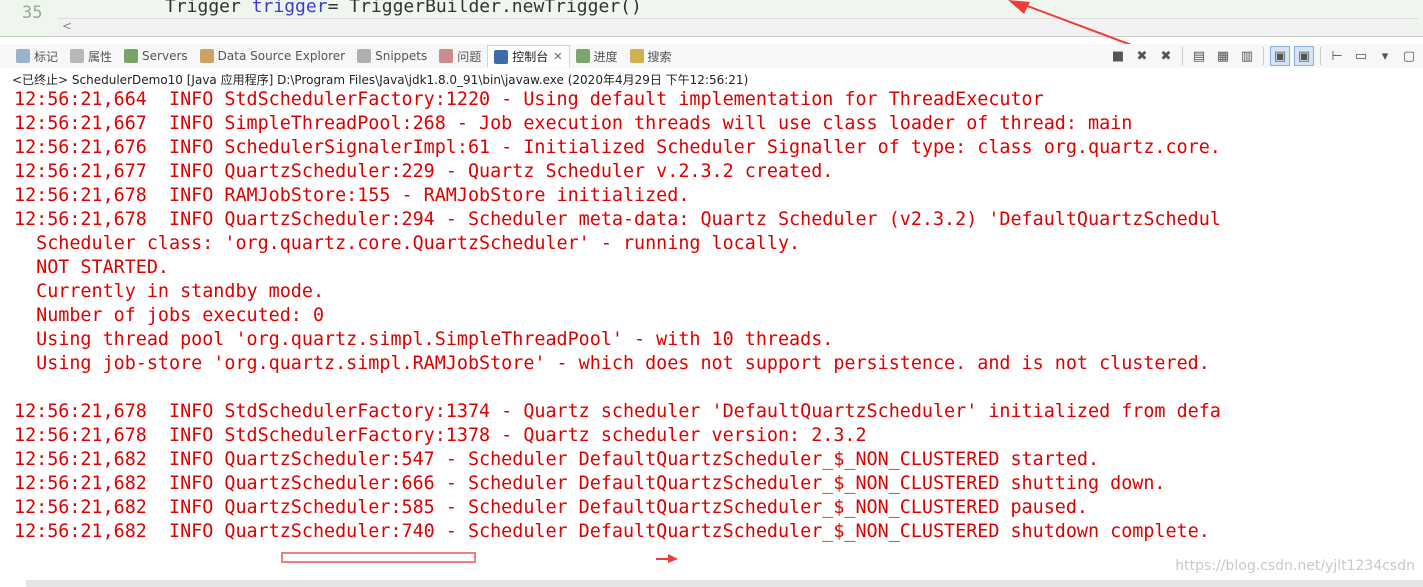 The image size is (1423, 587). I want to click on tab-label: Servers, so click(165, 56).